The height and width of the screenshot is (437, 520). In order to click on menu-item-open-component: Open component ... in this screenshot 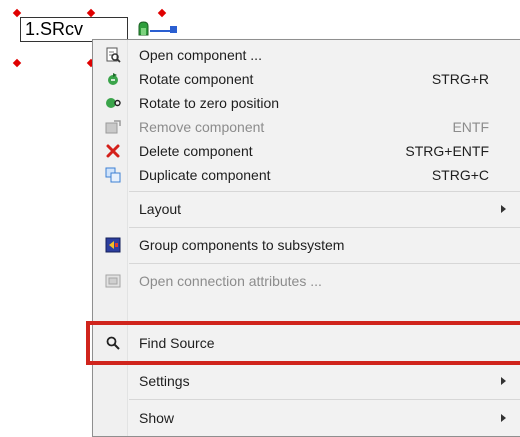, I will do `click(306, 55)`.